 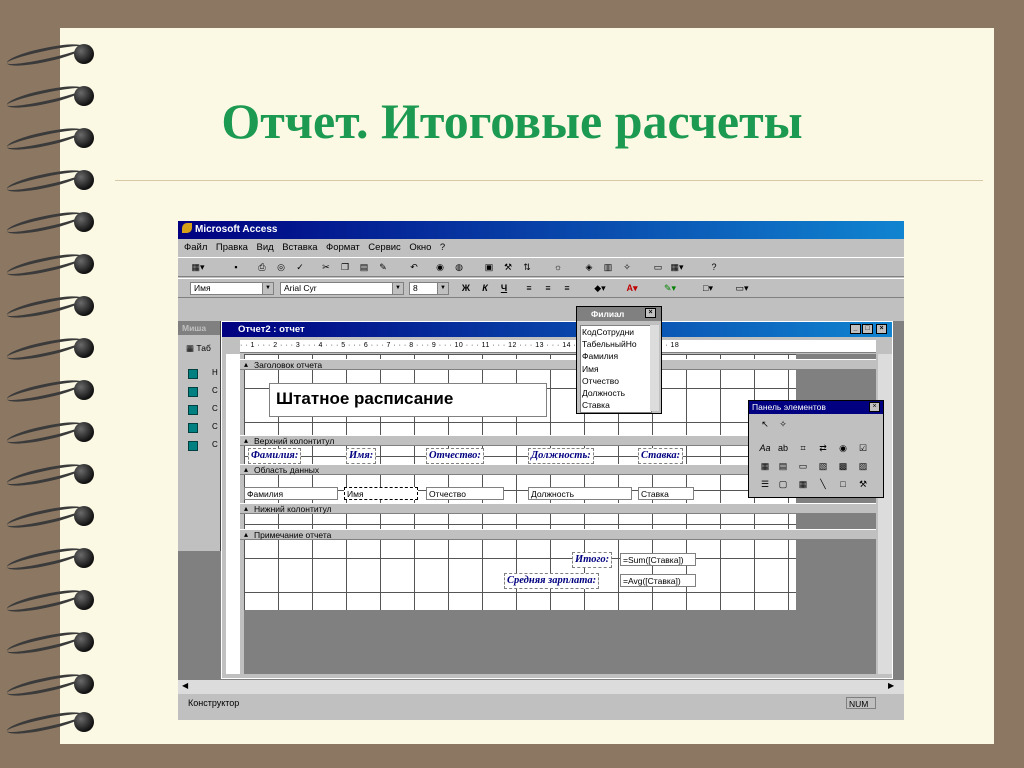 I want to click on menu-insert: Вставка, so click(x=299, y=248).